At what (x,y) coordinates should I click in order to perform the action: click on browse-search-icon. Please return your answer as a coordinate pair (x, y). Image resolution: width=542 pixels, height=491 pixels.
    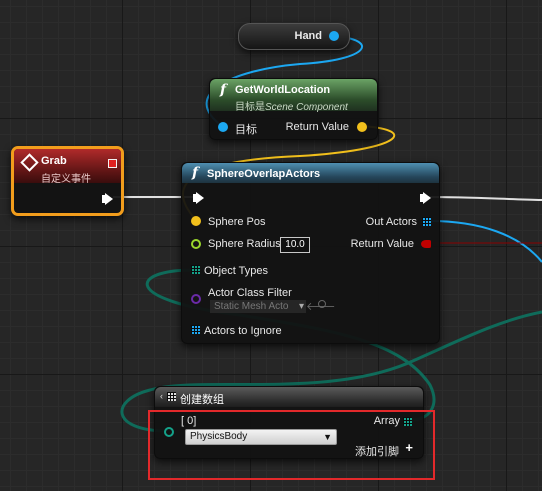
    Looking at the image, I should click on (322, 304).